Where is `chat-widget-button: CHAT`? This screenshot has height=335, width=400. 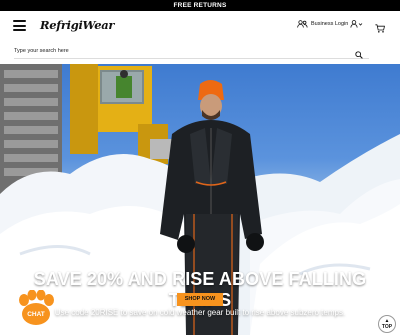
chat-widget-button: CHAT is located at coordinates (36, 308).